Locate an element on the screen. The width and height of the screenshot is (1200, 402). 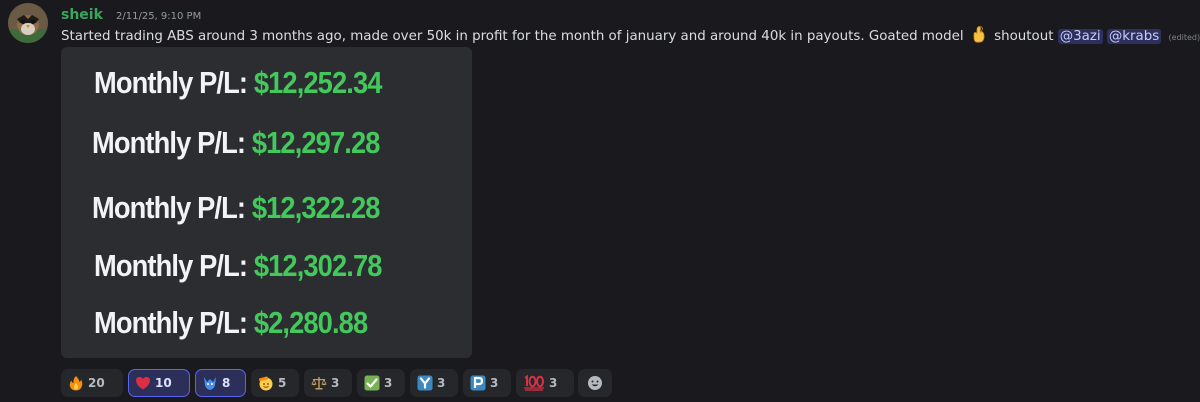
message-header: sheik 2/11/25, 9:10 PM is located at coordinates (131, 13).